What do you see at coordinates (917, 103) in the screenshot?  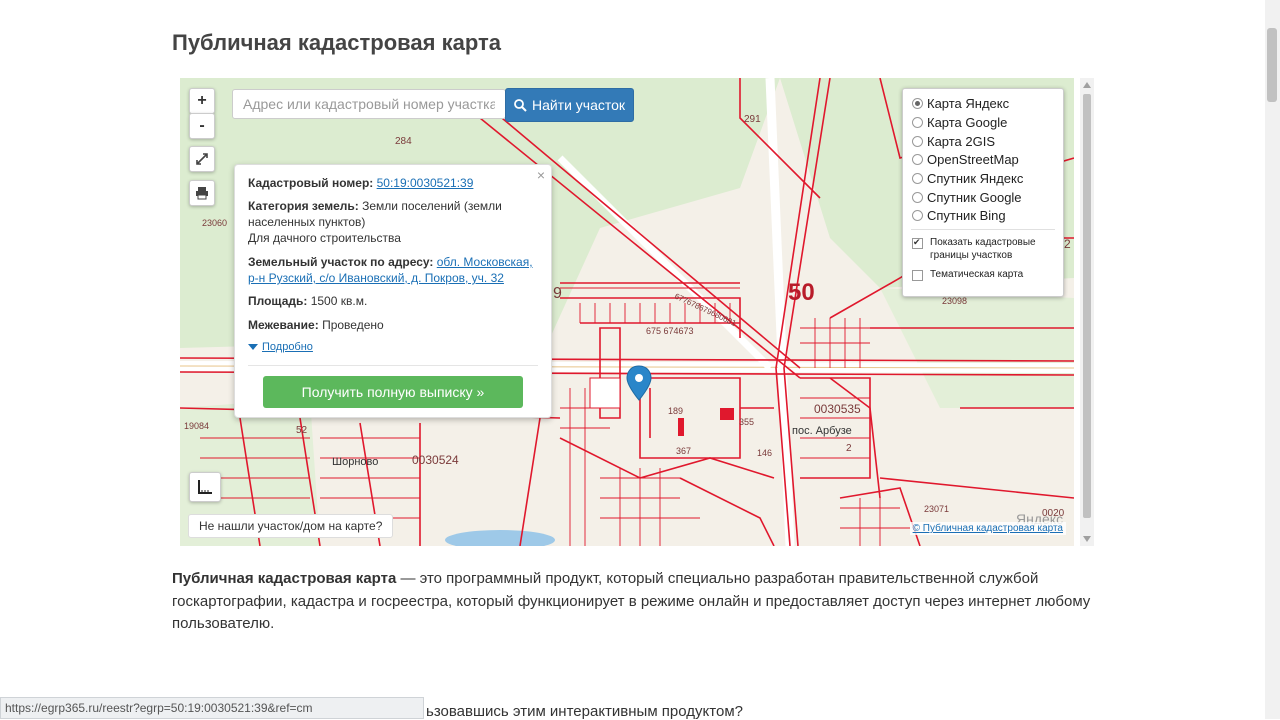 I see `radio-selected-icon` at bounding box center [917, 103].